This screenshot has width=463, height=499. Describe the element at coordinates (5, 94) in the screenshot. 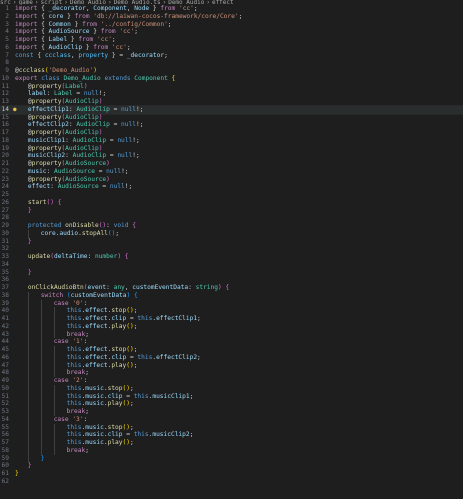

I see `line-number: 12` at that location.